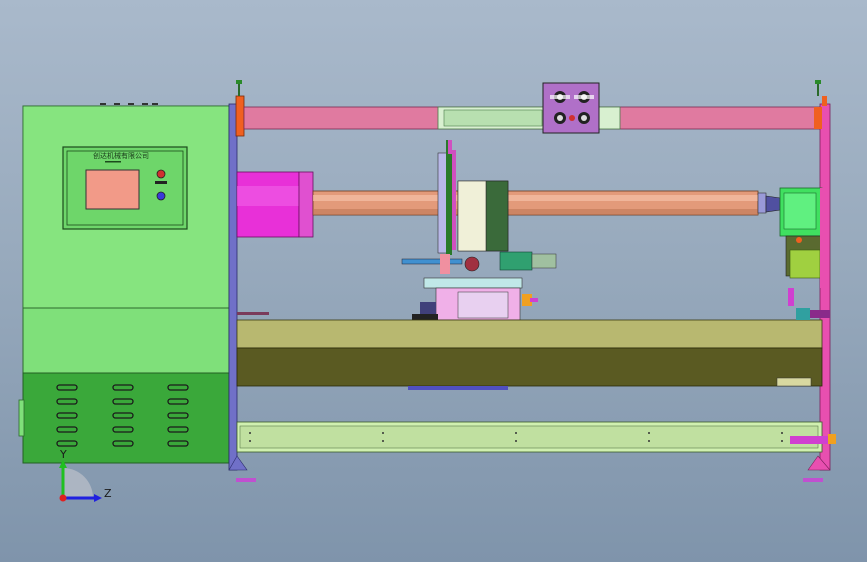 The width and height of the screenshot is (867, 562). What do you see at coordinates (275, 204) in the screenshot?
I see `spindle-motor` at bounding box center [275, 204].